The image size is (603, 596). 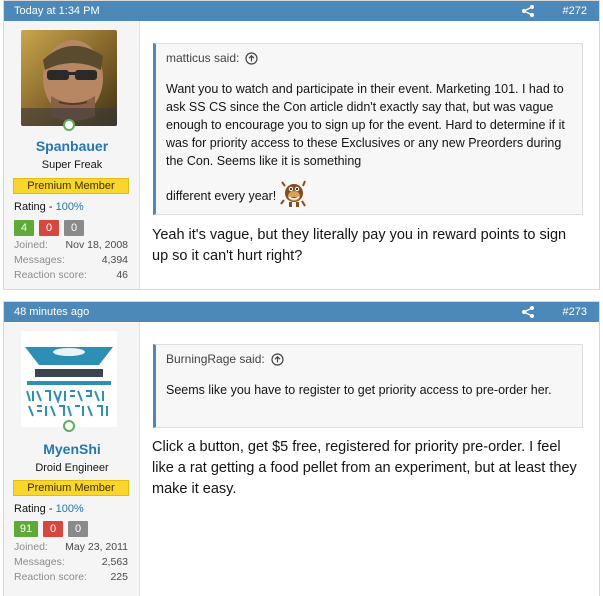 What do you see at coordinates (301, 11) in the screenshot?
I see `post-header: Today at 1:34 PM #272` at bounding box center [301, 11].